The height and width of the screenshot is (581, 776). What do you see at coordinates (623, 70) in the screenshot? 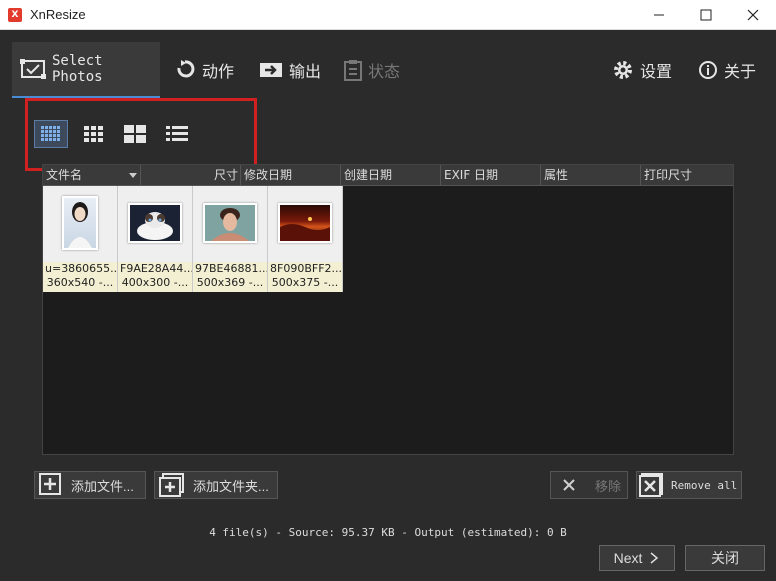
I see `gear-icon` at bounding box center [623, 70].